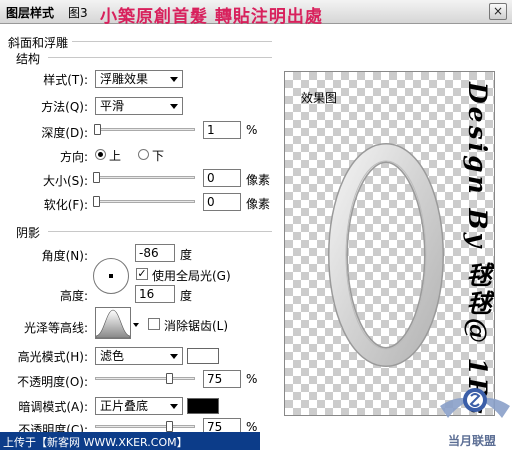 The height and width of the screenshot is (450, 512). I want to click on anti-alias-label: 消除锯齿(L), so click(196, 326).